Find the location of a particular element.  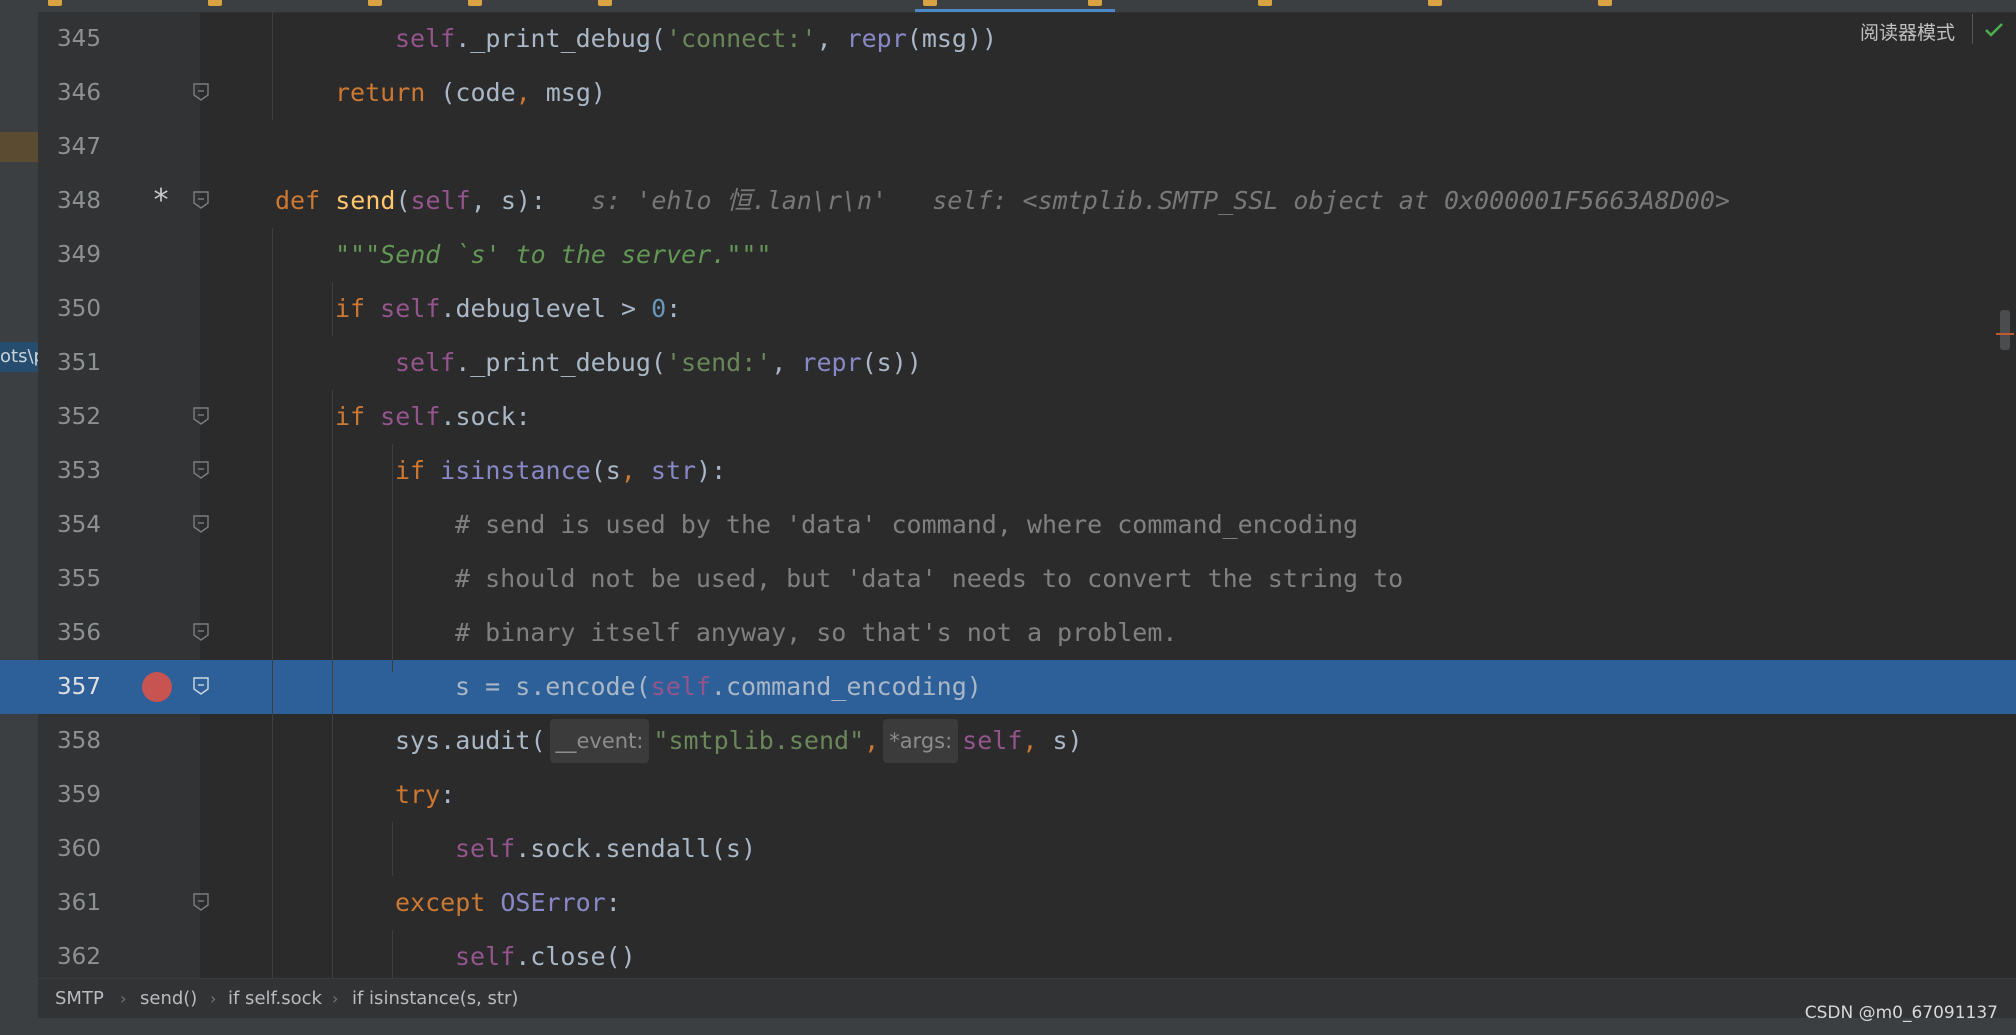

parameter-hint: __event: is located at coordinates (599, 741).